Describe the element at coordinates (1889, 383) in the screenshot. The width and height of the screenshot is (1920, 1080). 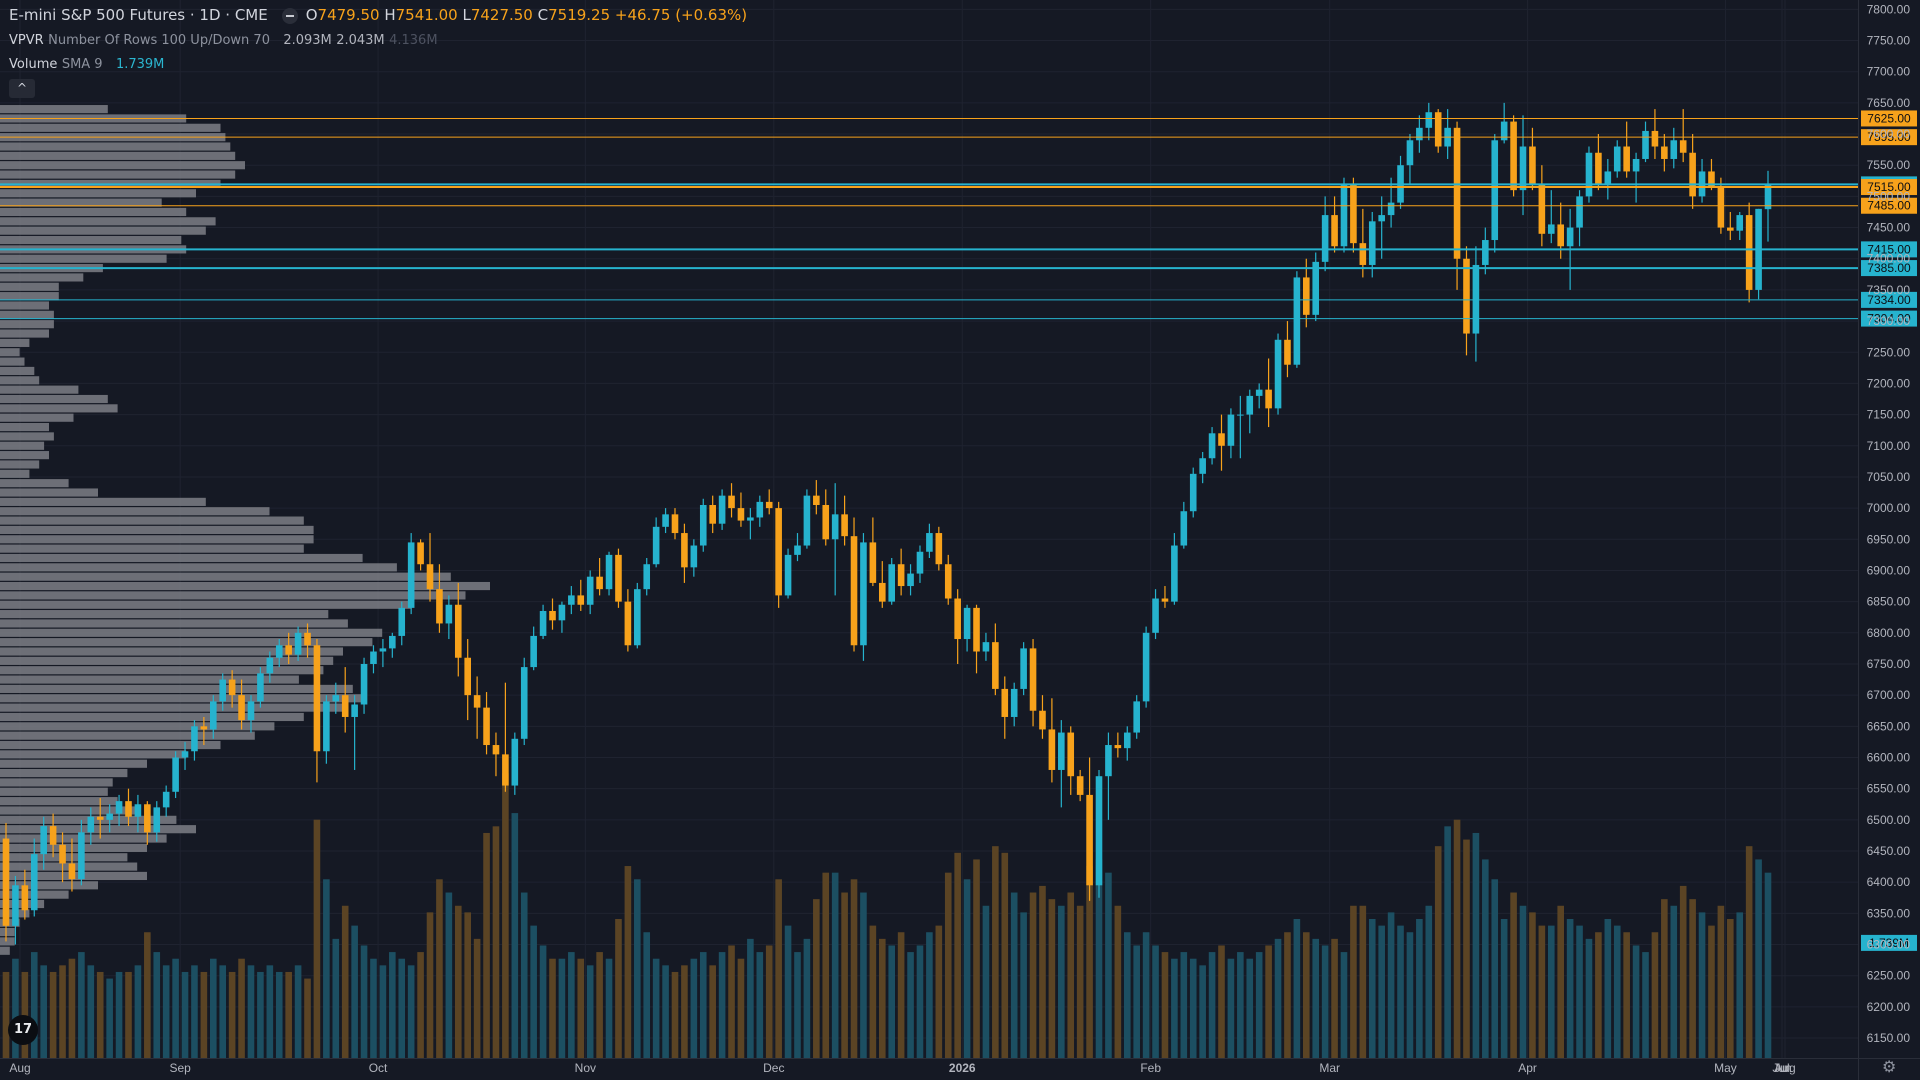
I see `price-tick-label: 7200.00` at that location.